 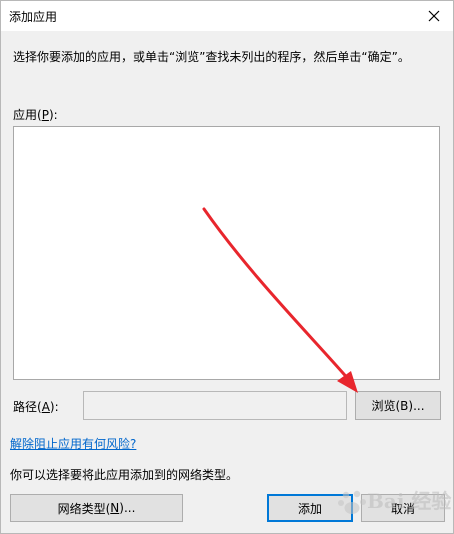 I want to click on window-title: 添加应用, so click(x=33, y=17).